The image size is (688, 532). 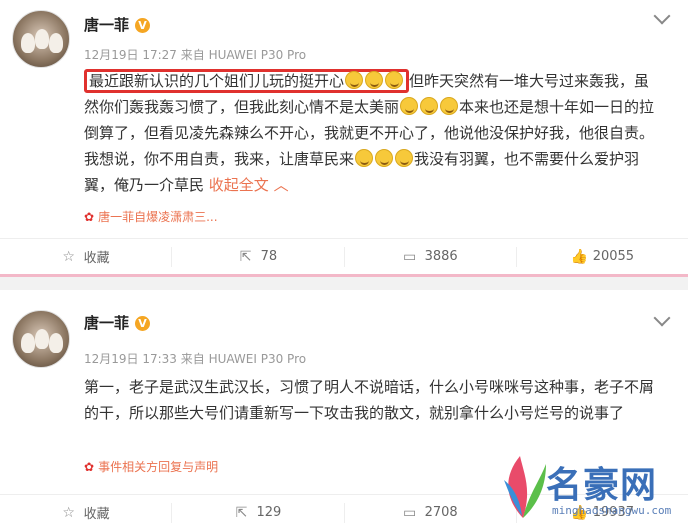 What do you see at coordinates (158, 467) in the screenshot?
I see `topic-text: 事件相关方回复与声明` at bounding box center [158, 467].